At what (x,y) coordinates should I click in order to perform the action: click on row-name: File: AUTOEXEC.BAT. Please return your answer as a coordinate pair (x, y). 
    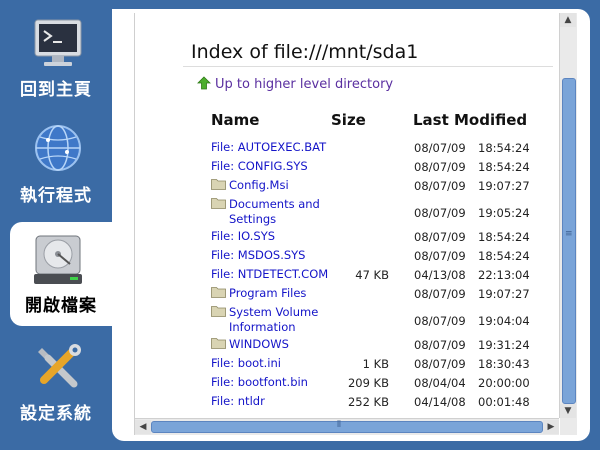
    Looking at the image, I should click on (269, 147).